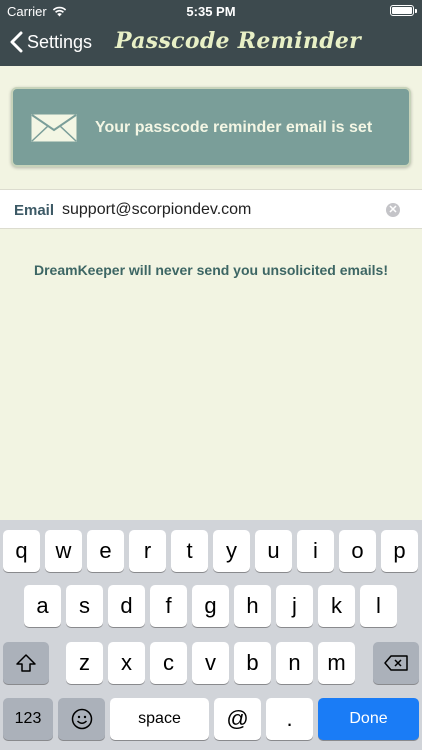 Image resolution: width=422 pixels, height=750 pixels. What do you see at coordinates (237, 719) in the screenshot?
I see `at-key: @` at bounding box center [237, 719].